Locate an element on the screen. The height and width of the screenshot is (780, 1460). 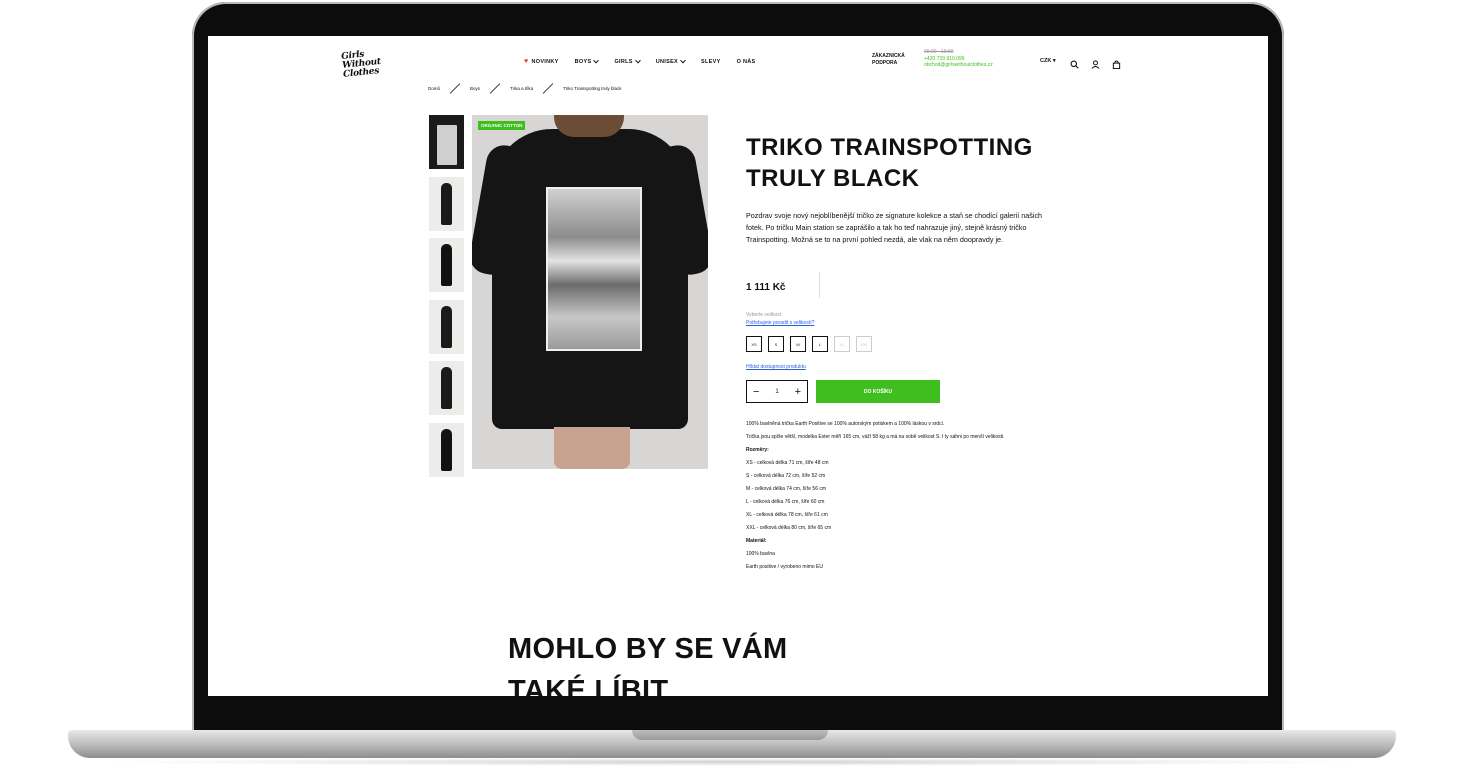
related-products-title: MOHLO BY SE VÁM TAKÉ LÍBIT is located at coordinates (648, 662).